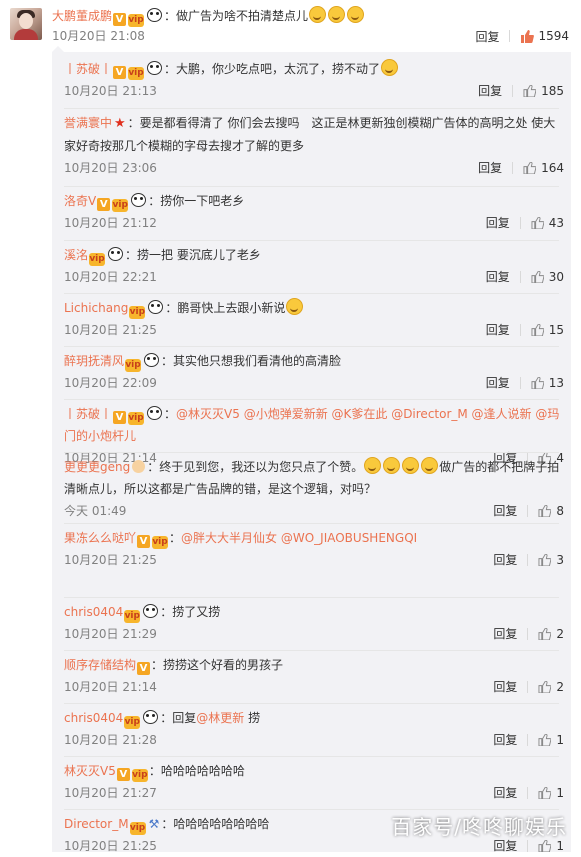 This screenshot has width=581, height=857. Describe the element at coordinates (90, 771) in the screenshot. I see `reply-username: 林灭灭V5` at that location.